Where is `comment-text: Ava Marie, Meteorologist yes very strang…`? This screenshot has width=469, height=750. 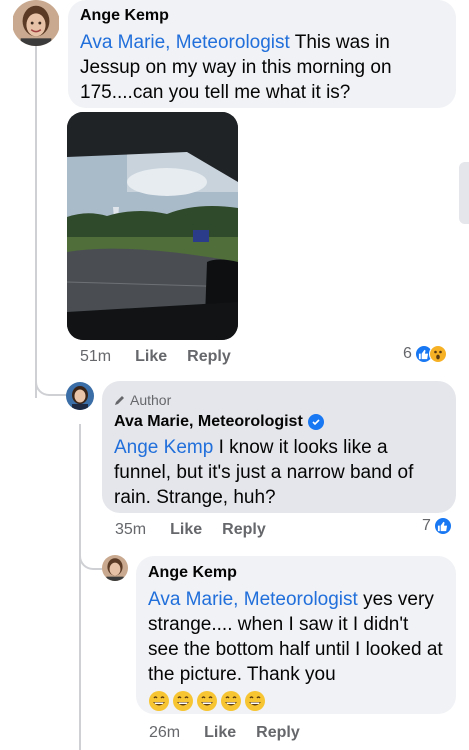 comment-text: Ava Marie, Meteorologist yes very strang… is located at coordinates (296, 637).